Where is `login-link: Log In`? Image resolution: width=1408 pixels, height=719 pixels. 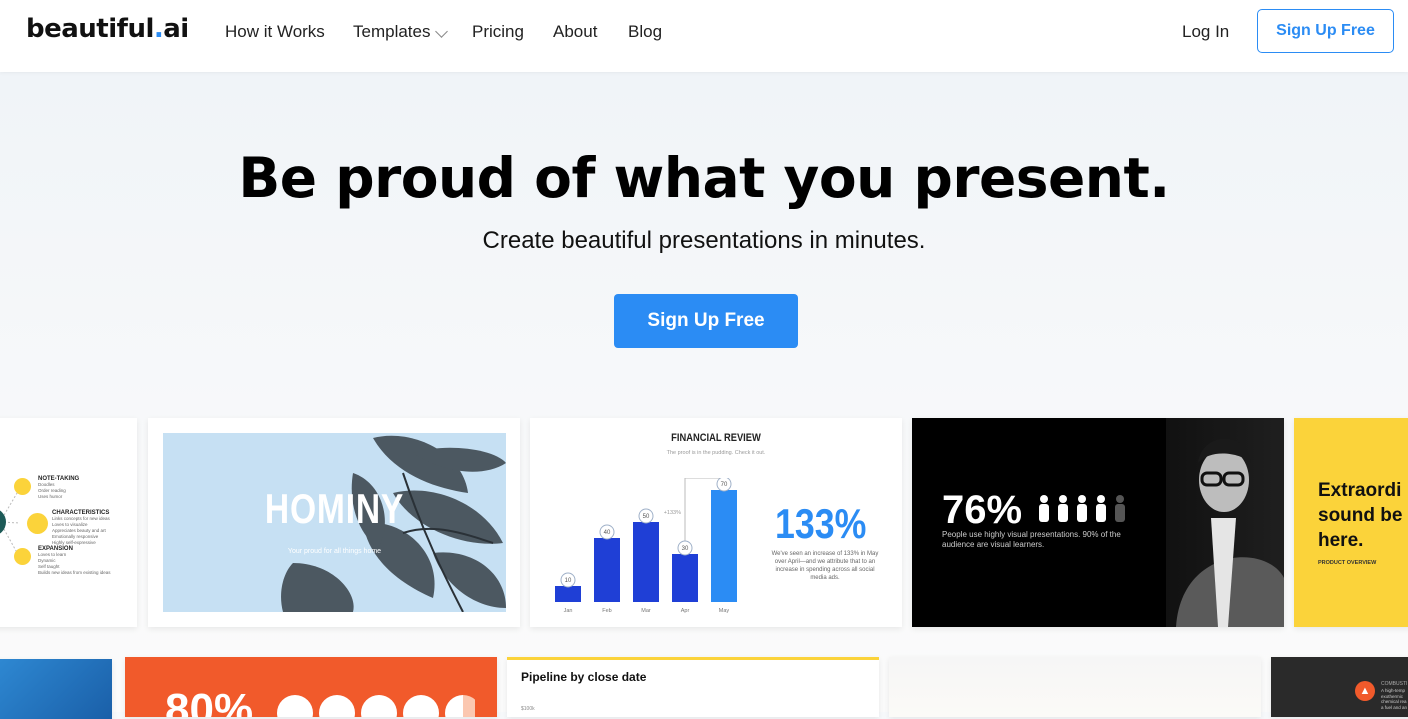
login-link: Log In is located at coordinates (1205, 32).